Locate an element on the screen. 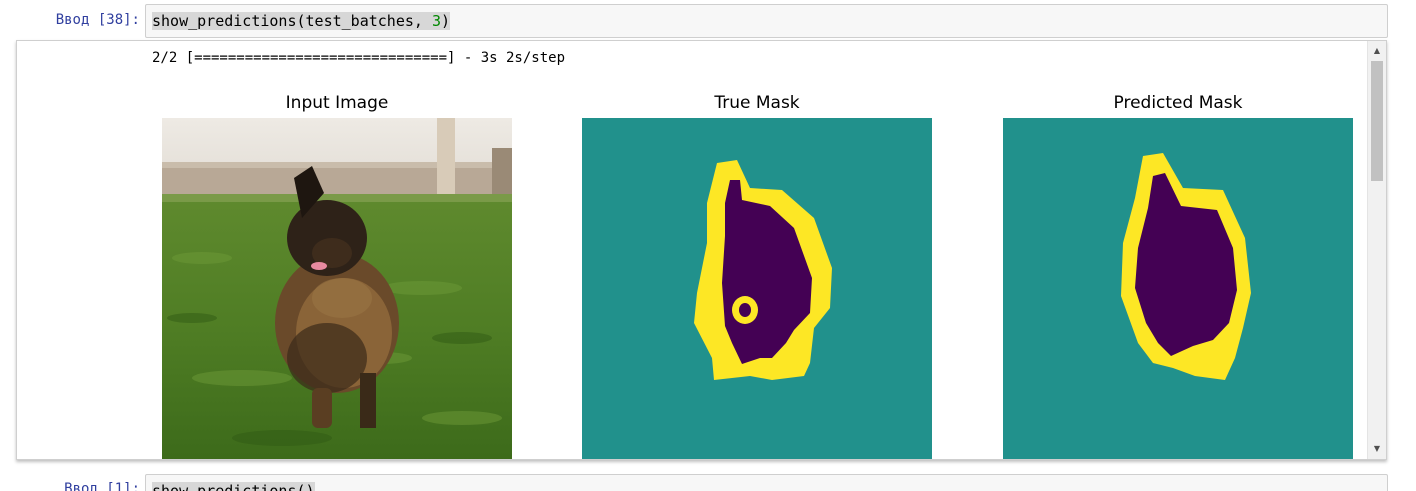 The width and height of the screenshot is (1416, 491). code-line: show_predictions(test_batches, 3) is located at coordinates (301, 21).